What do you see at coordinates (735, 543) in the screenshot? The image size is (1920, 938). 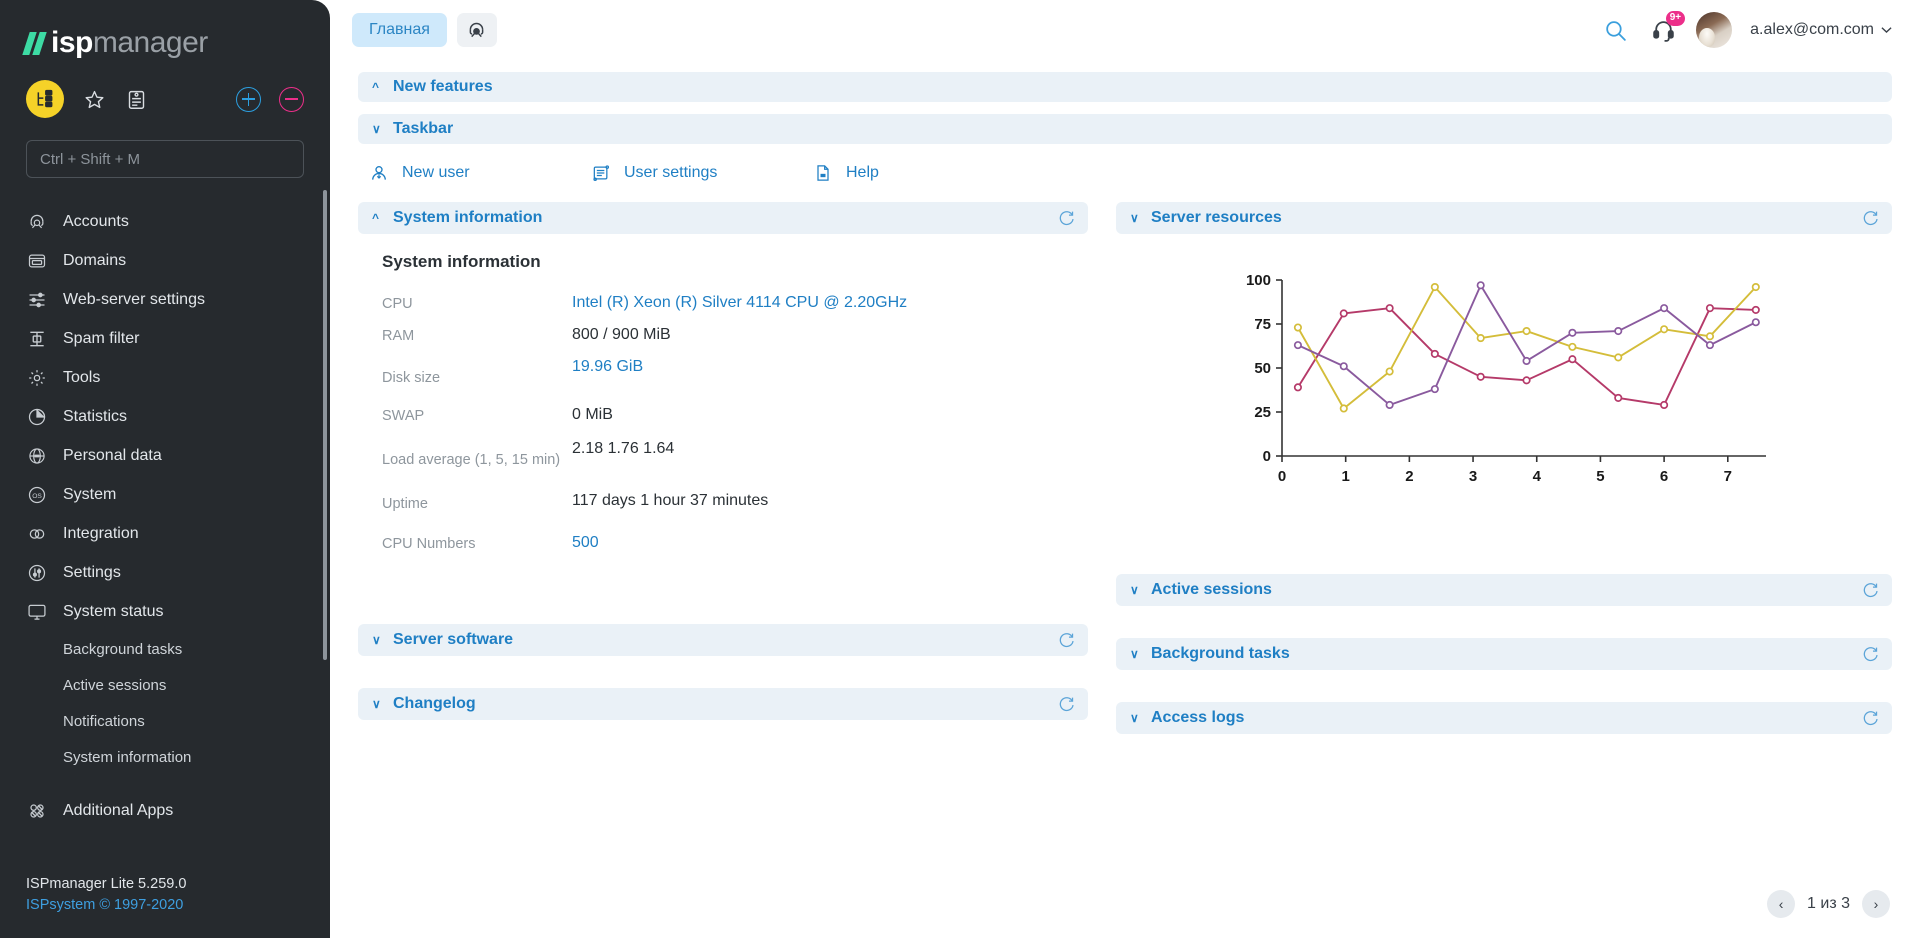 I see `info-row: CPU Numbers 500` at bounding box center [735, 543].